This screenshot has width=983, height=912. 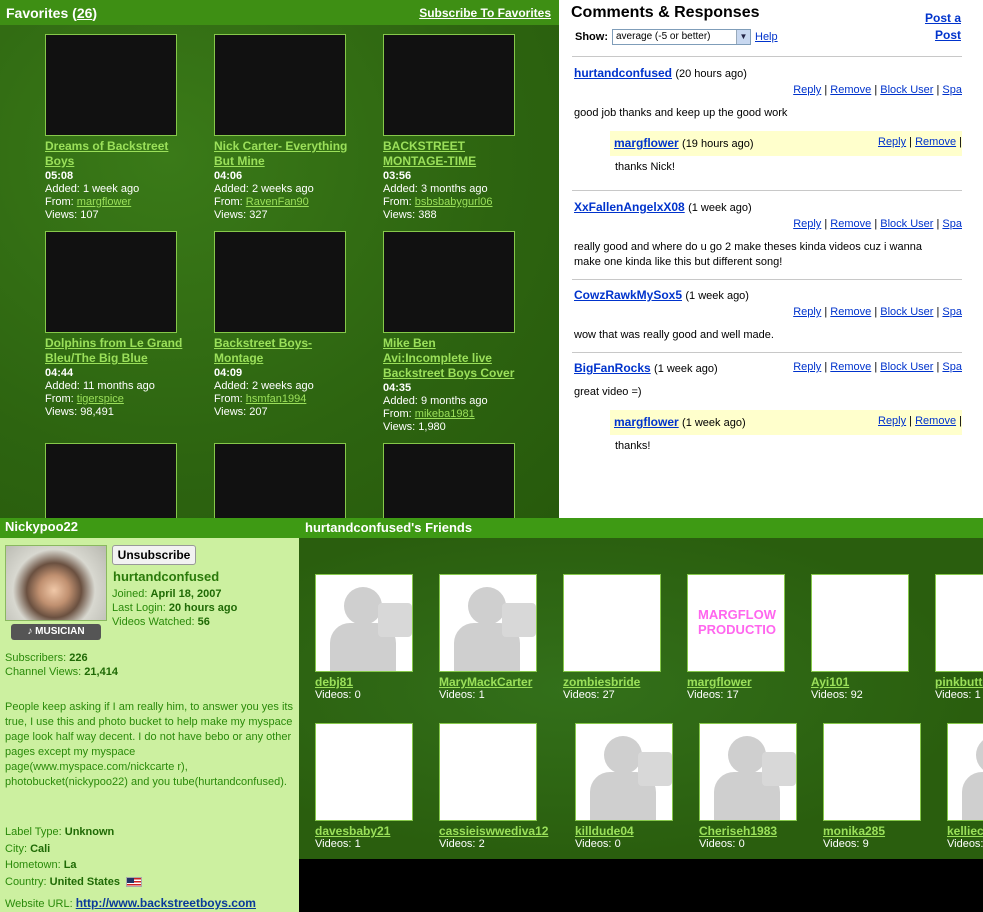 What do you see at coordinates (276, 399) in the screenshot?
I see `video-author-link: hsmfan1994` at bounding box center [276, 399].